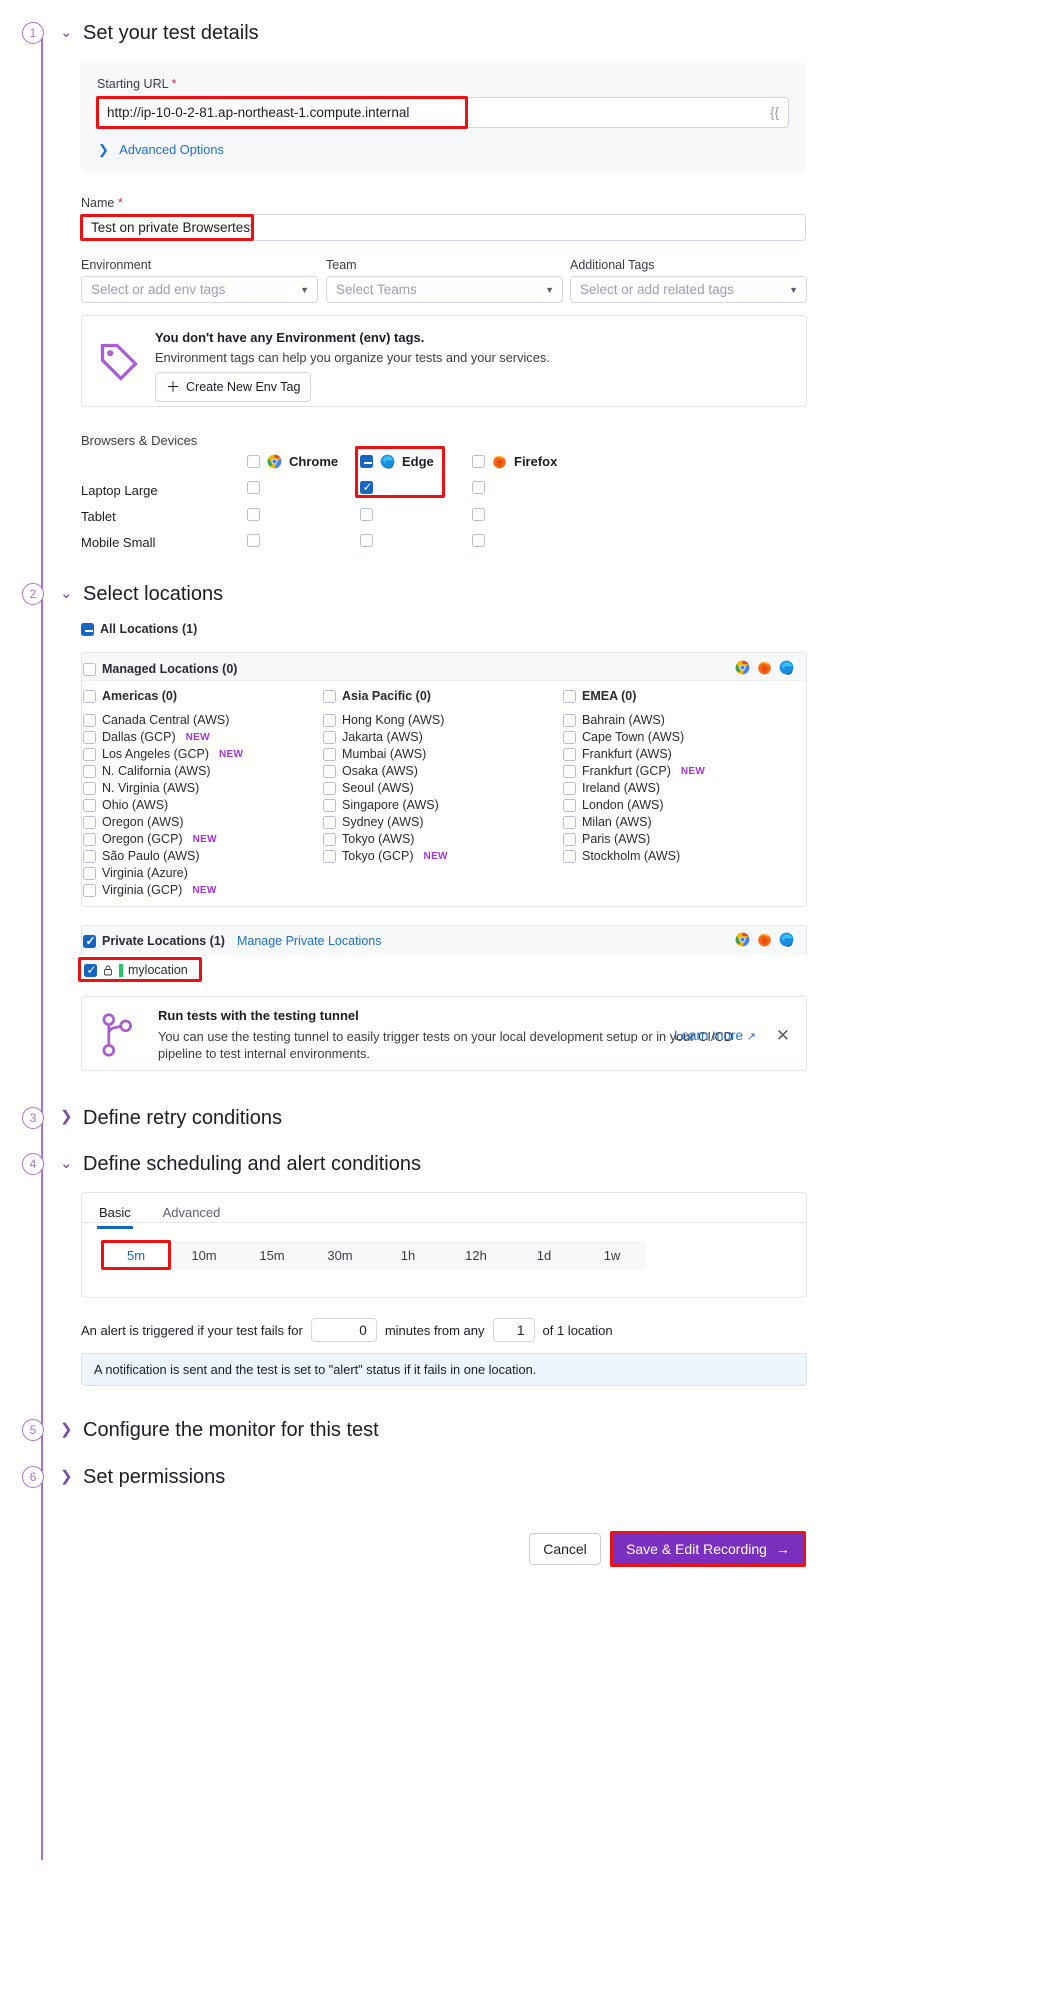 This screenshot has width=1047, height=2000. Describe the element at coordinates (272, 1255) in the screenshot. I see `frequency-option: 15m` at that location.